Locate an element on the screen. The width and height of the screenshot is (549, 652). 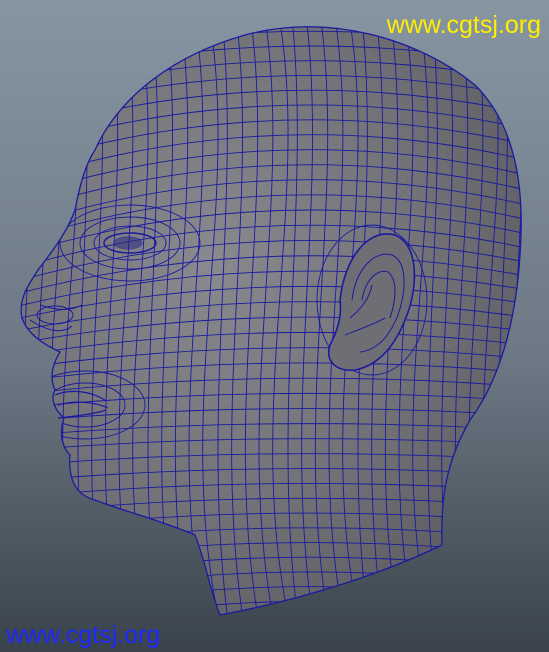
watermark-bottom: www.cgtsj.org is located at coordinates (83, 635).